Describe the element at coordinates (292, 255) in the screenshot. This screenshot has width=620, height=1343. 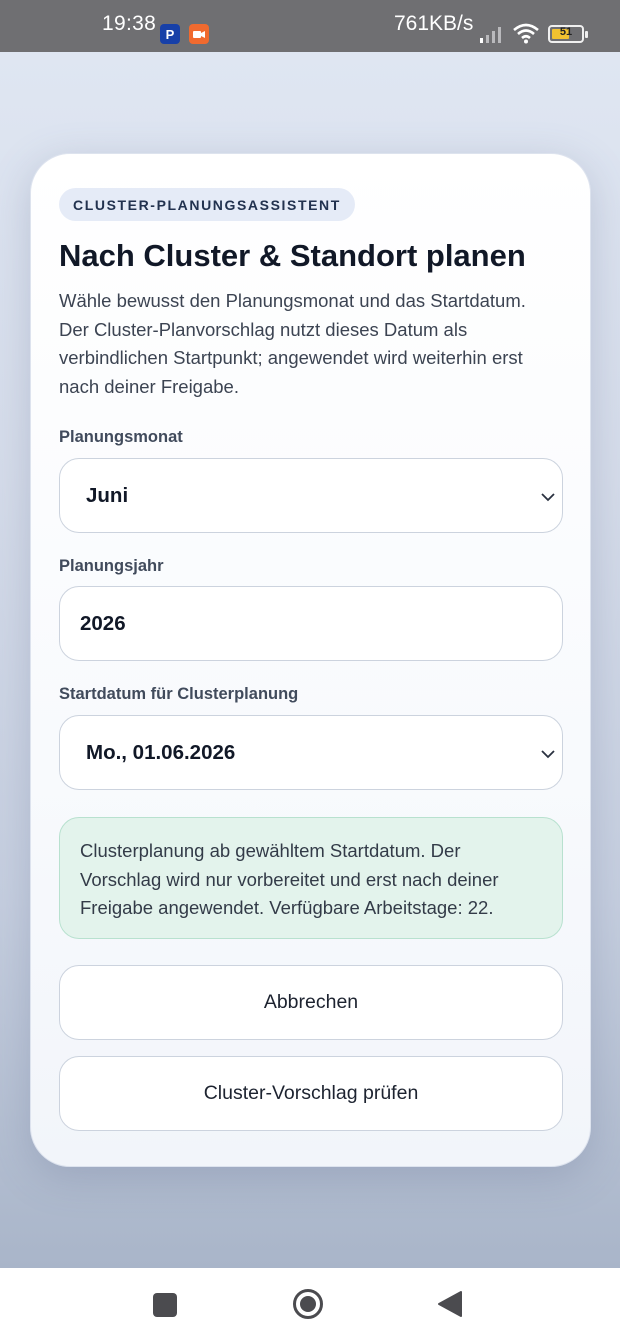
I see `dialog-title: Nach Cluster & Standort planen` at that location.